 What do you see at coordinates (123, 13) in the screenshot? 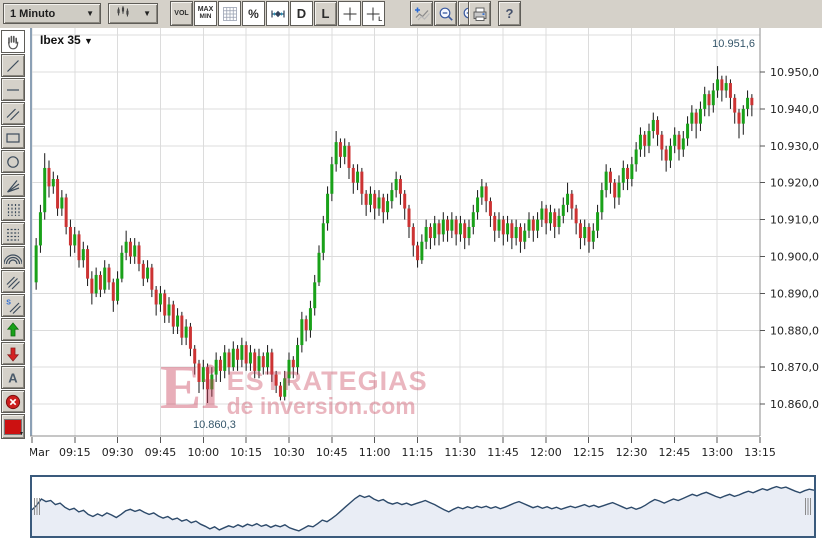
I see `candlestick-icon` at bounding box center [123, 13].